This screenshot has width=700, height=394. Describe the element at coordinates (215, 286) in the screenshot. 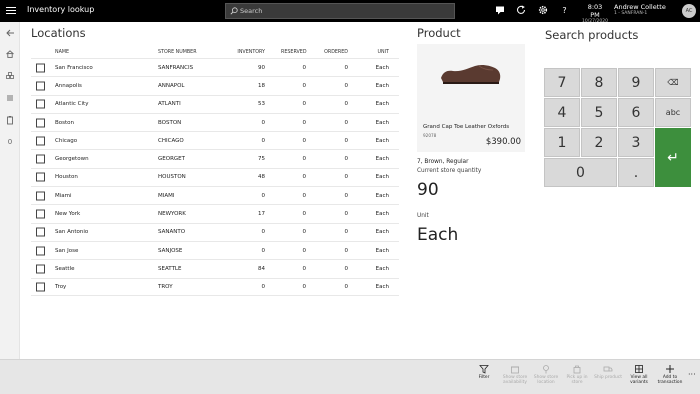

I see `table-row: Troy TROY 0 0 0 Each` at that location.